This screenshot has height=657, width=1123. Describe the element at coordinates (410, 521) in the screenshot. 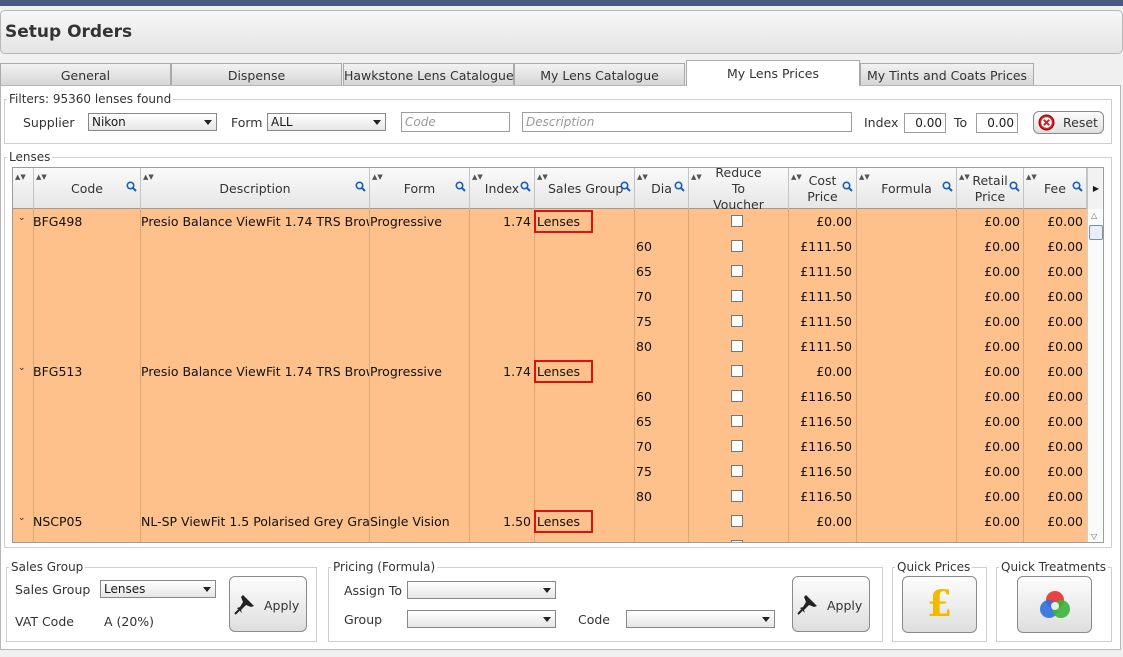

I see `cell-form: Single Vision` at that location.